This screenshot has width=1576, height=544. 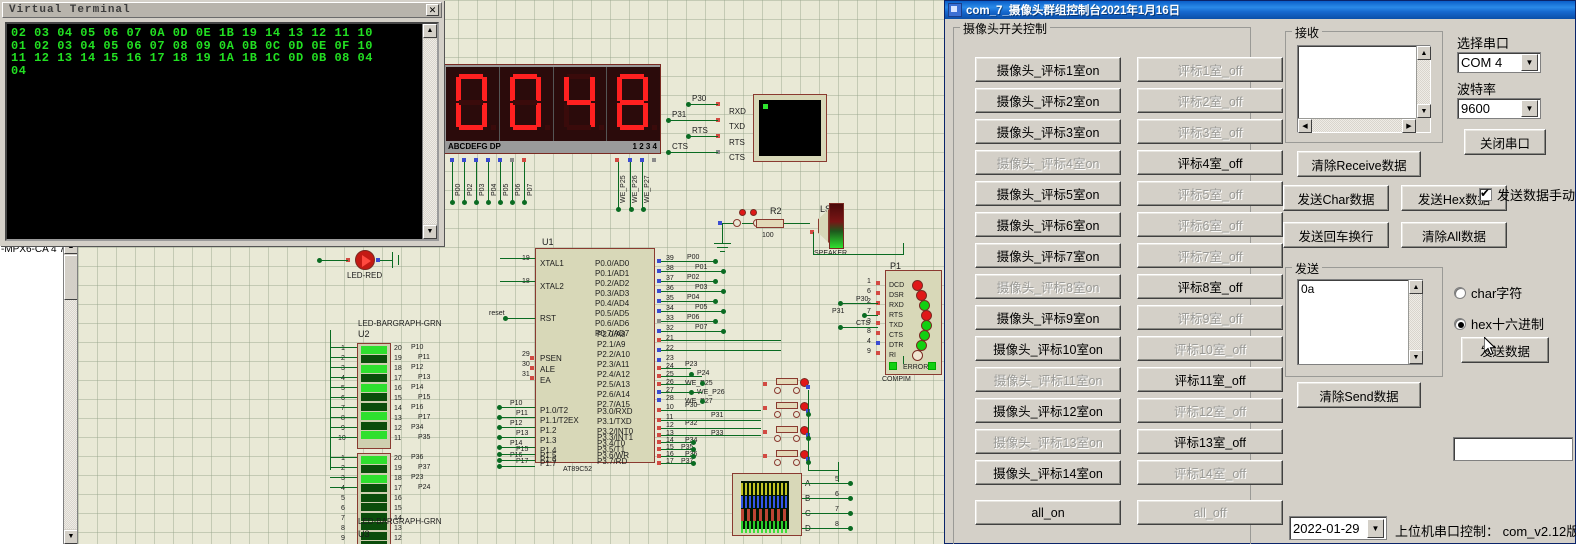 What do you see at coordinates (432, 10) in the screenshot?
I see `close-icon: ✕` at bounding box center [432, 10].